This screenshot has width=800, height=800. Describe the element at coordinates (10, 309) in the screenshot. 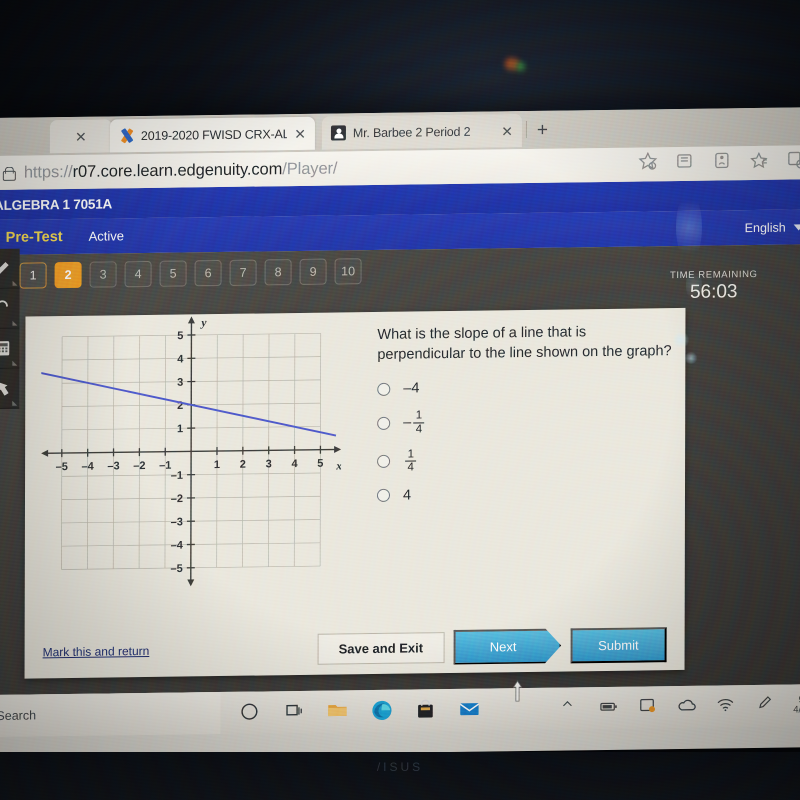

I see `undo-tool-button` at that location.